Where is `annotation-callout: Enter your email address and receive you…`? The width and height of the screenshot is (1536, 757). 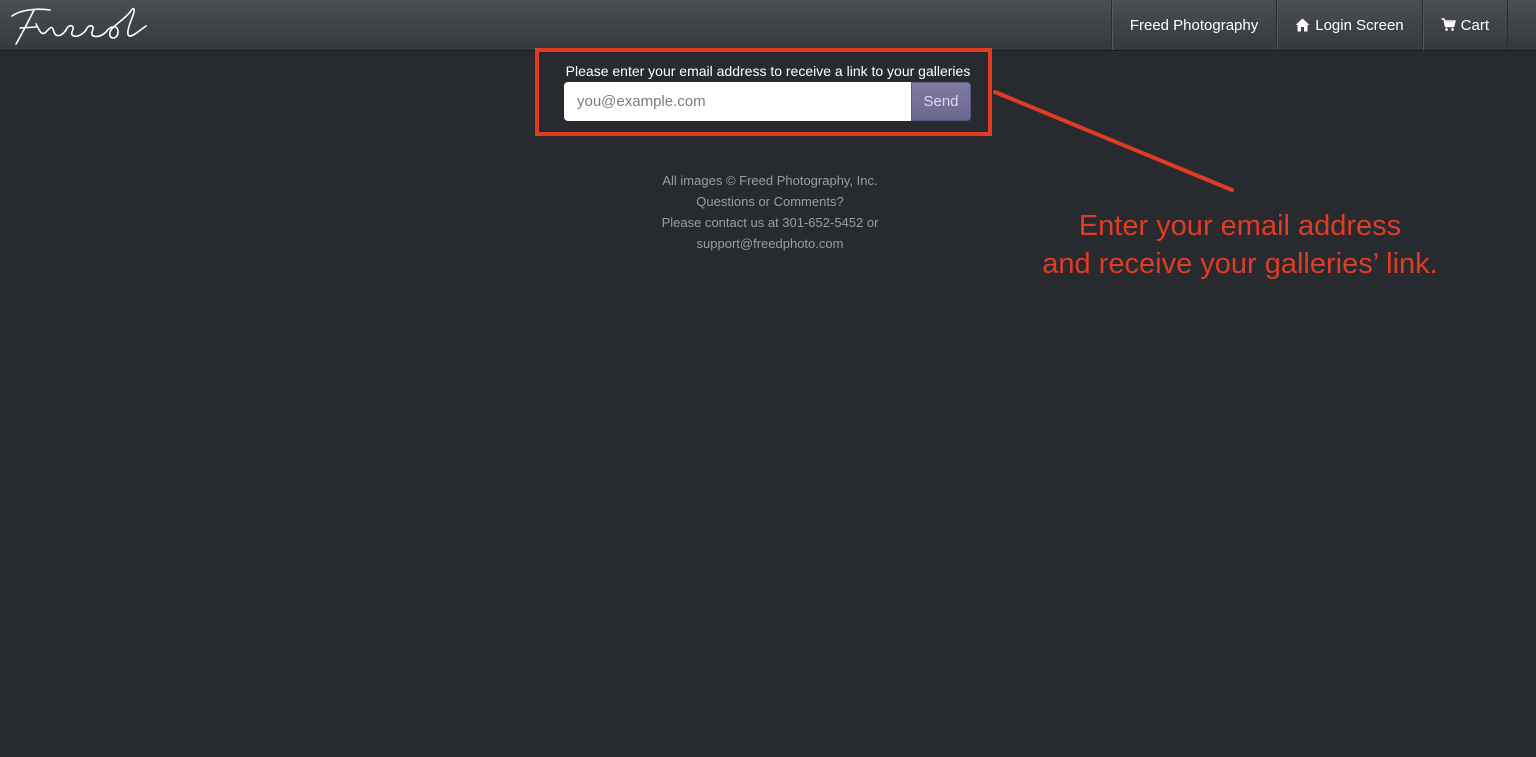
annotation-callout: Enter your email address and receive you… is located at coordinates (1240, 245).